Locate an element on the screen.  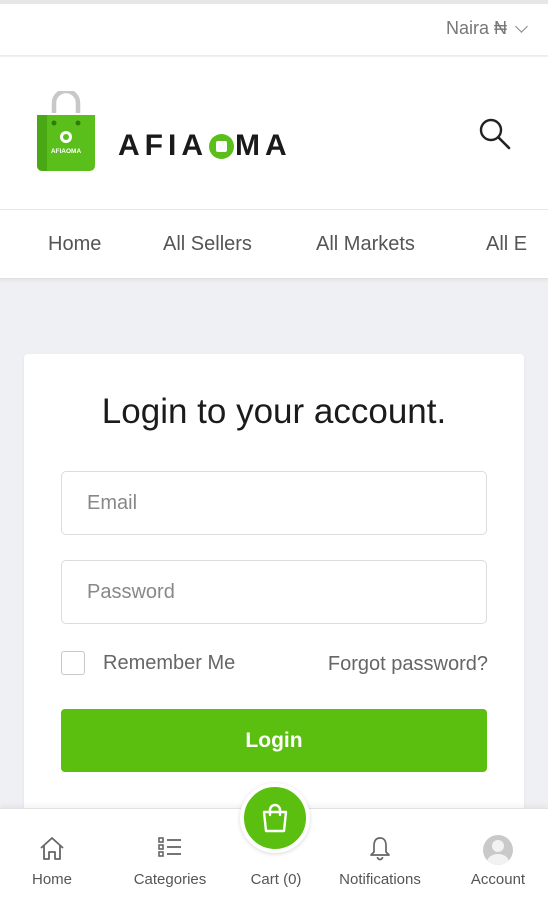
top-bar: Naira ₦ is located at coordinates (274, 28).